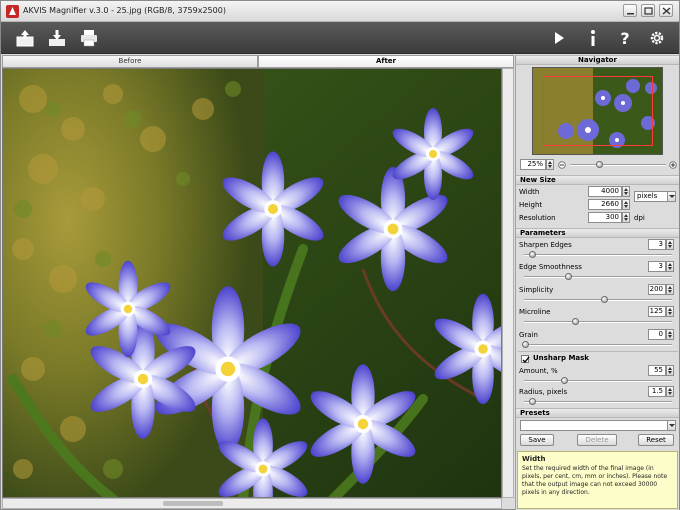 The width and height of the screenshot is (680, 510). I want to click on print-icon, so click(89, 38).